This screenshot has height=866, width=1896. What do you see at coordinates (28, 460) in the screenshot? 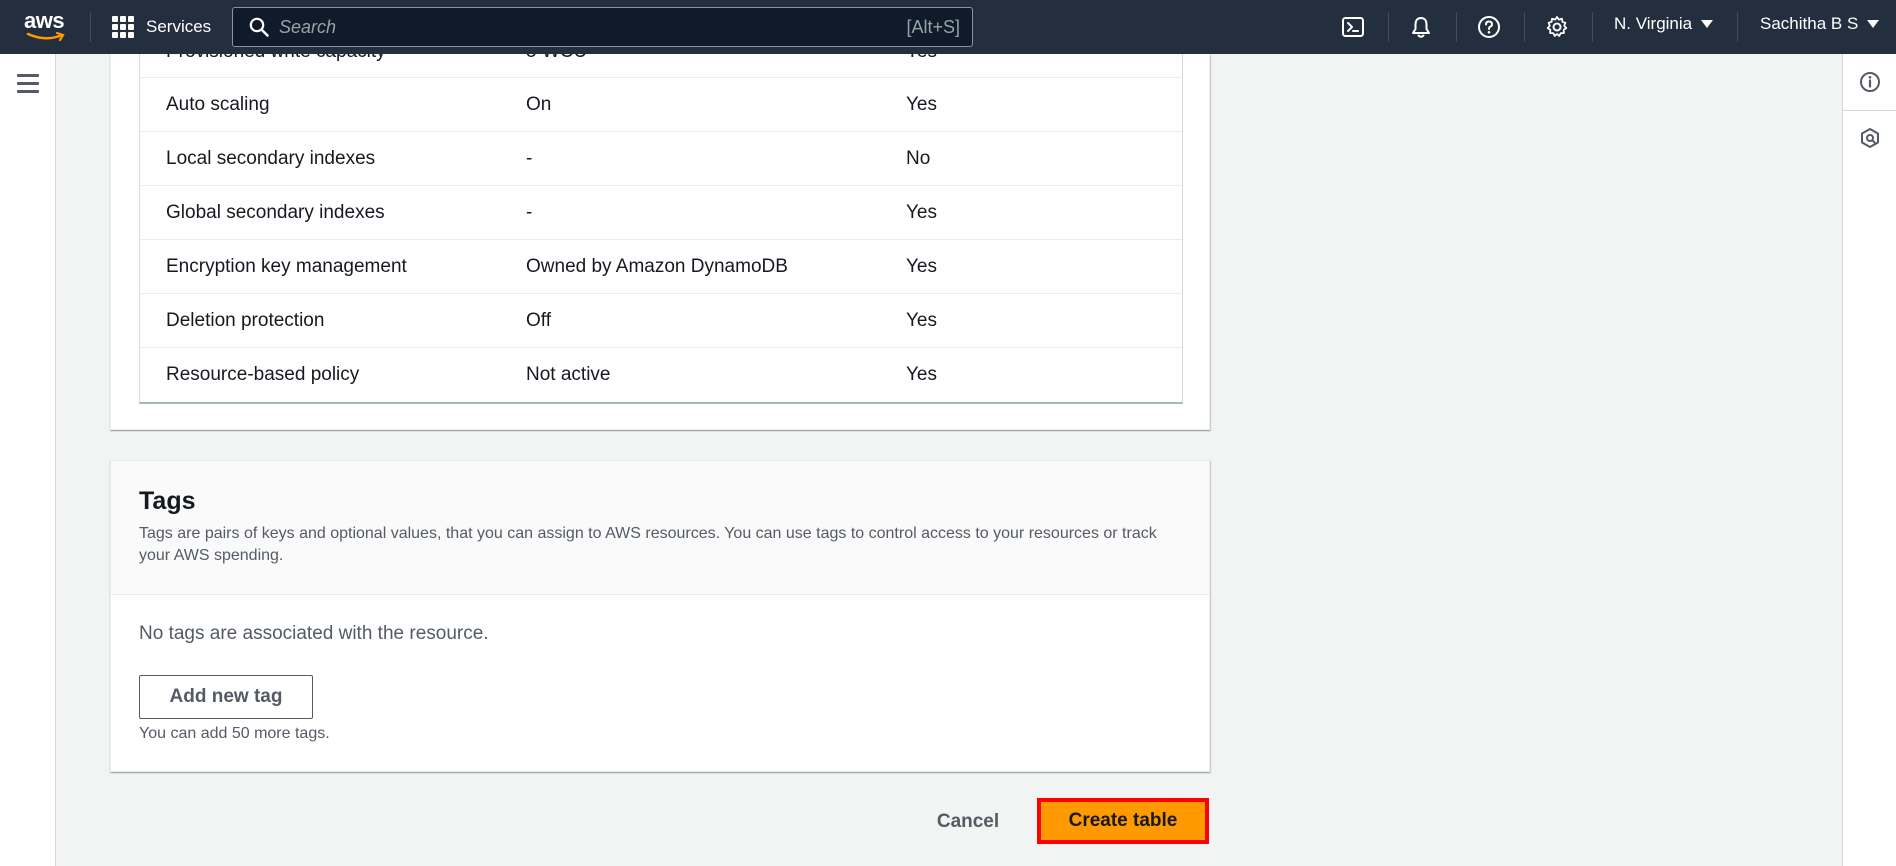
I see `left-navigation-drawer` at bounding box center [28, 460].